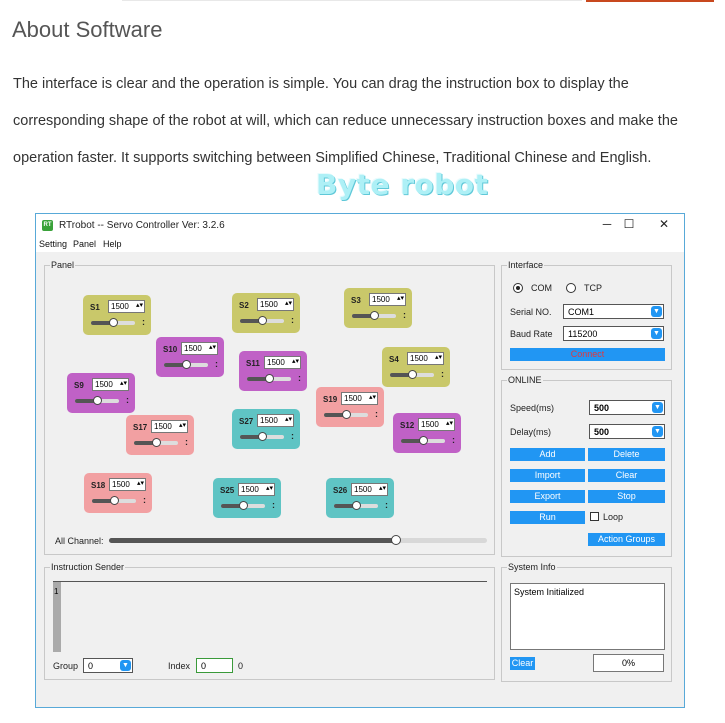 This screenshot has width=725, height=723. Describe the element at coordinates (84, 244) in the screenshot. I see `menu-panel: Panel` at that location.